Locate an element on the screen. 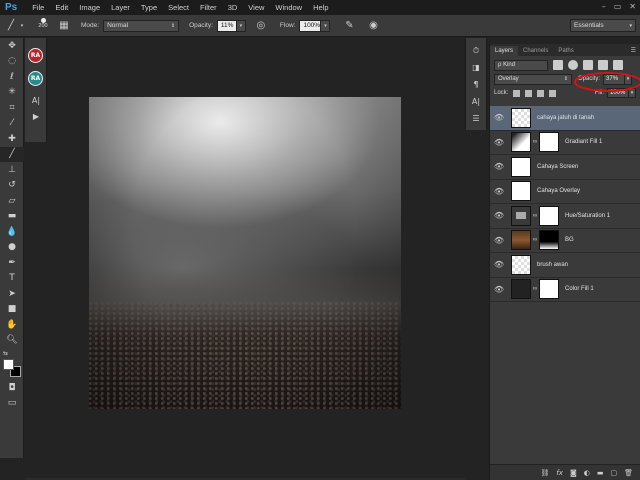 The image size is (640, 480). link-icon: ⛓ is located at coordinates (544, 473).